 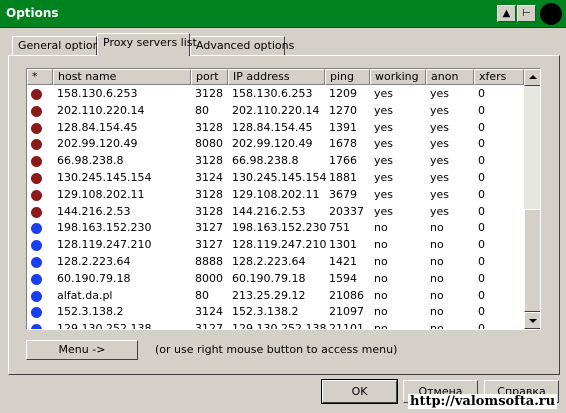 What do you see at coordinates (265, 161) in the screenshot?
I see `cell-ip: 66.98.238.8` at bounding box center [265, 161].